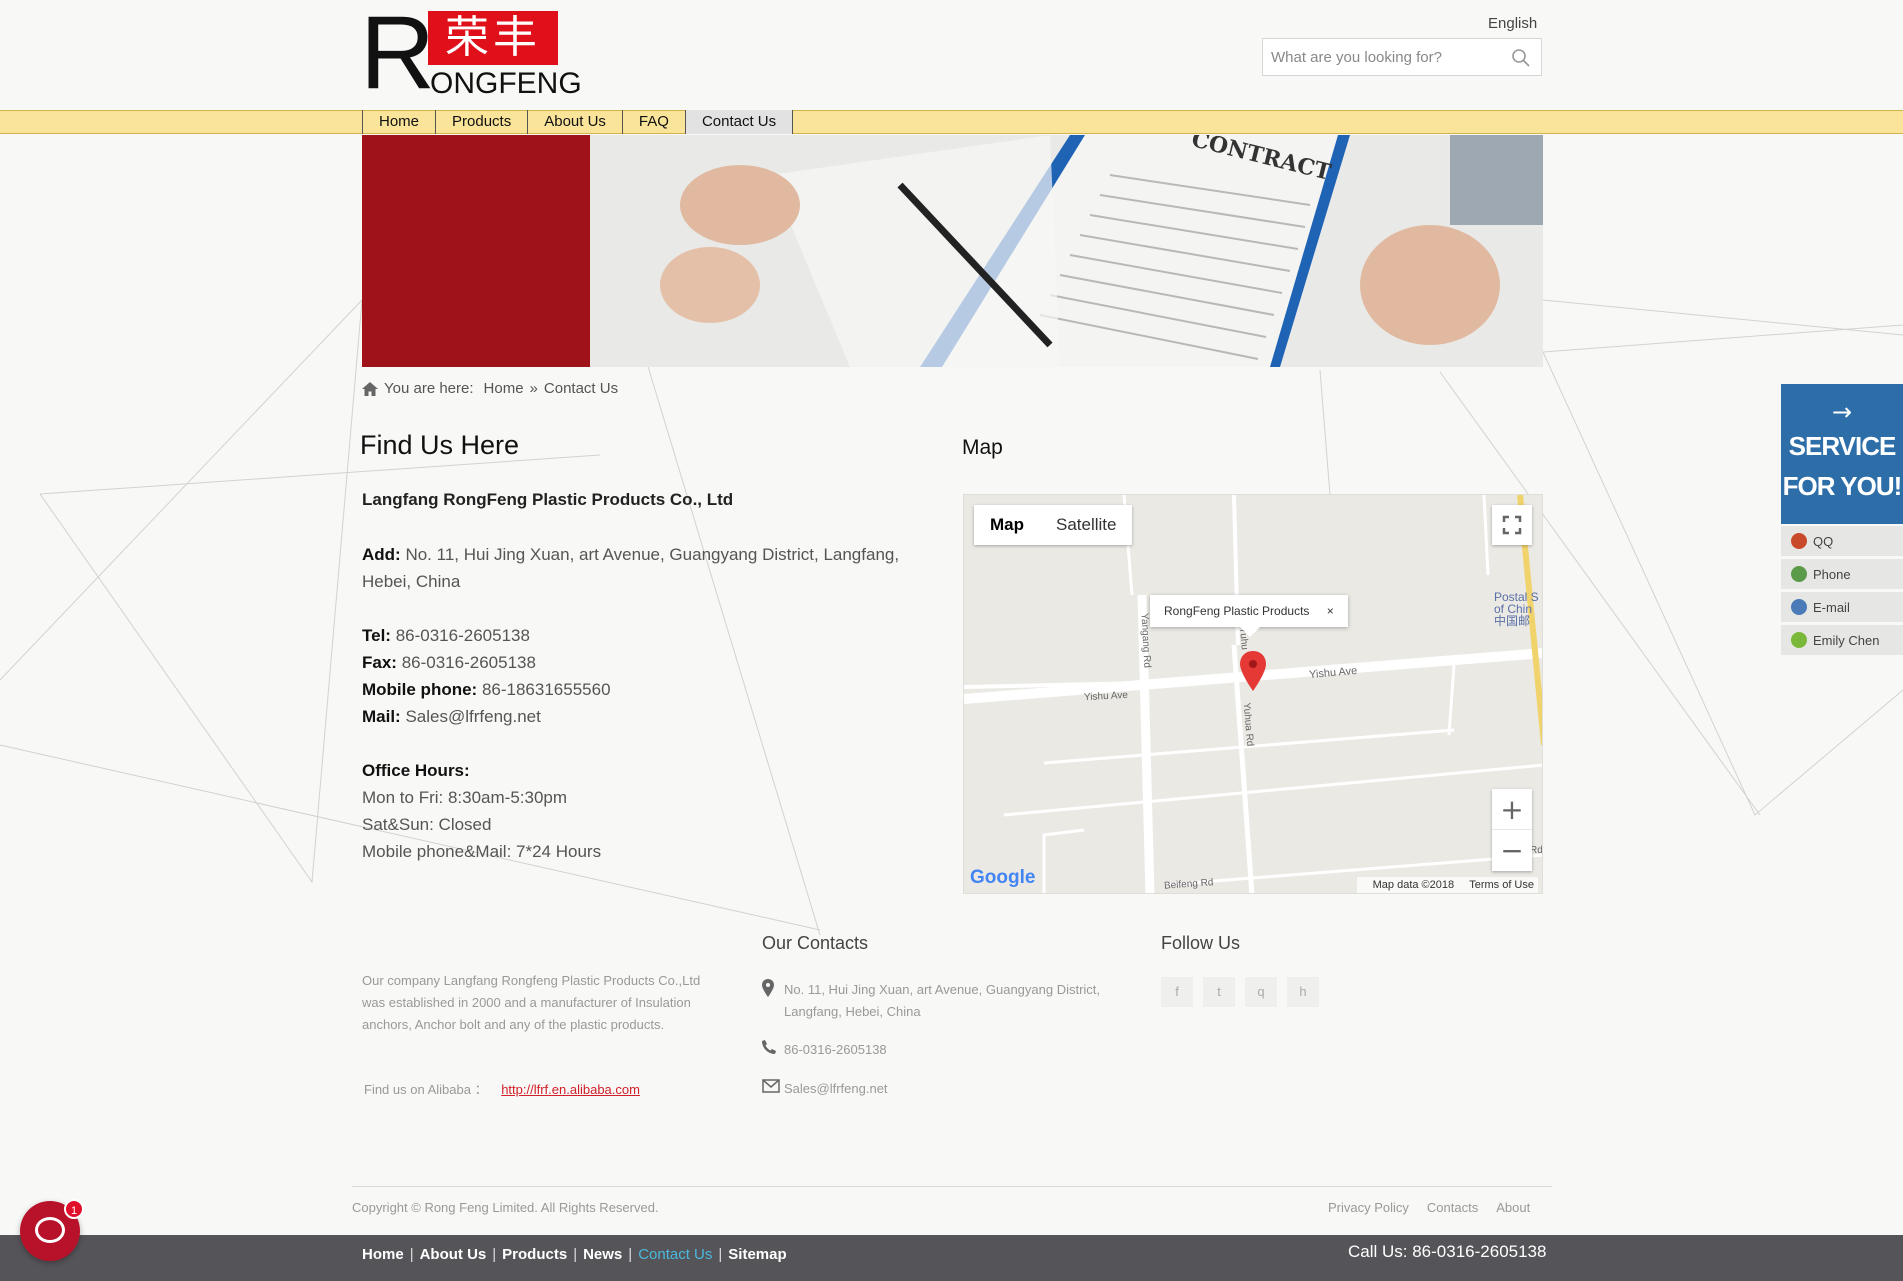  Describe the element at coordinates (653, 122) in the screenshot. I see `nav-item-faq: FAQ` at that location.